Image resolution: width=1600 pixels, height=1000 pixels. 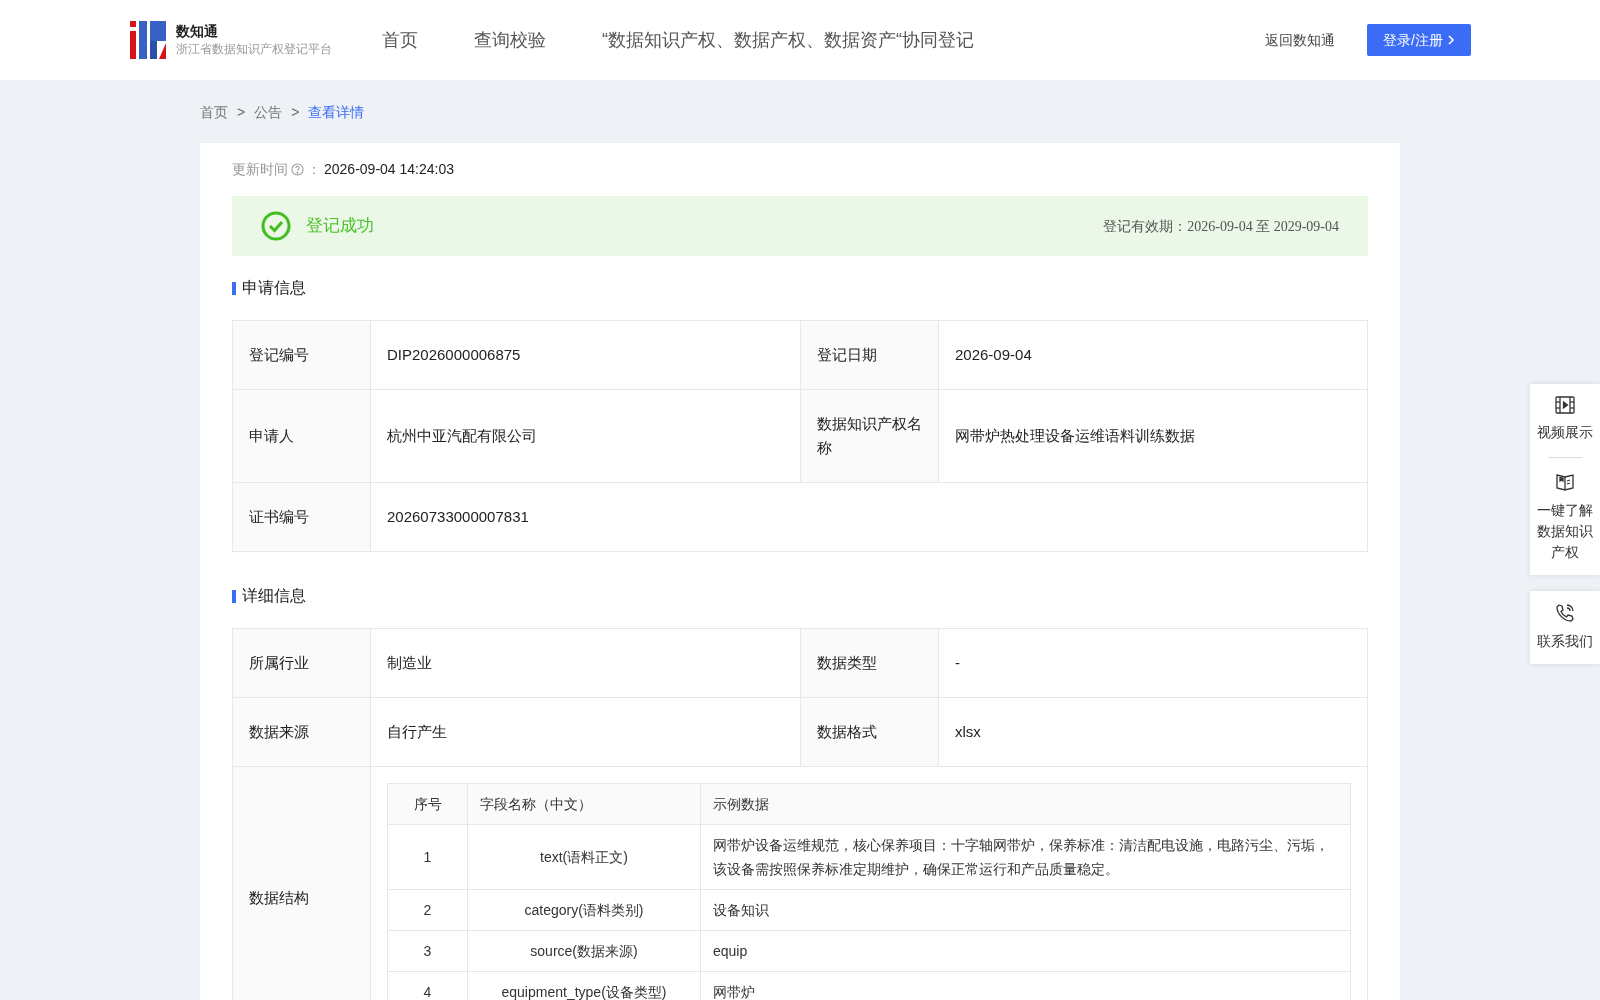 What do you see at coordinates (274, 596) in the screenshot?
I see `section-title: 详细信息` at bounding box center [274, 596].